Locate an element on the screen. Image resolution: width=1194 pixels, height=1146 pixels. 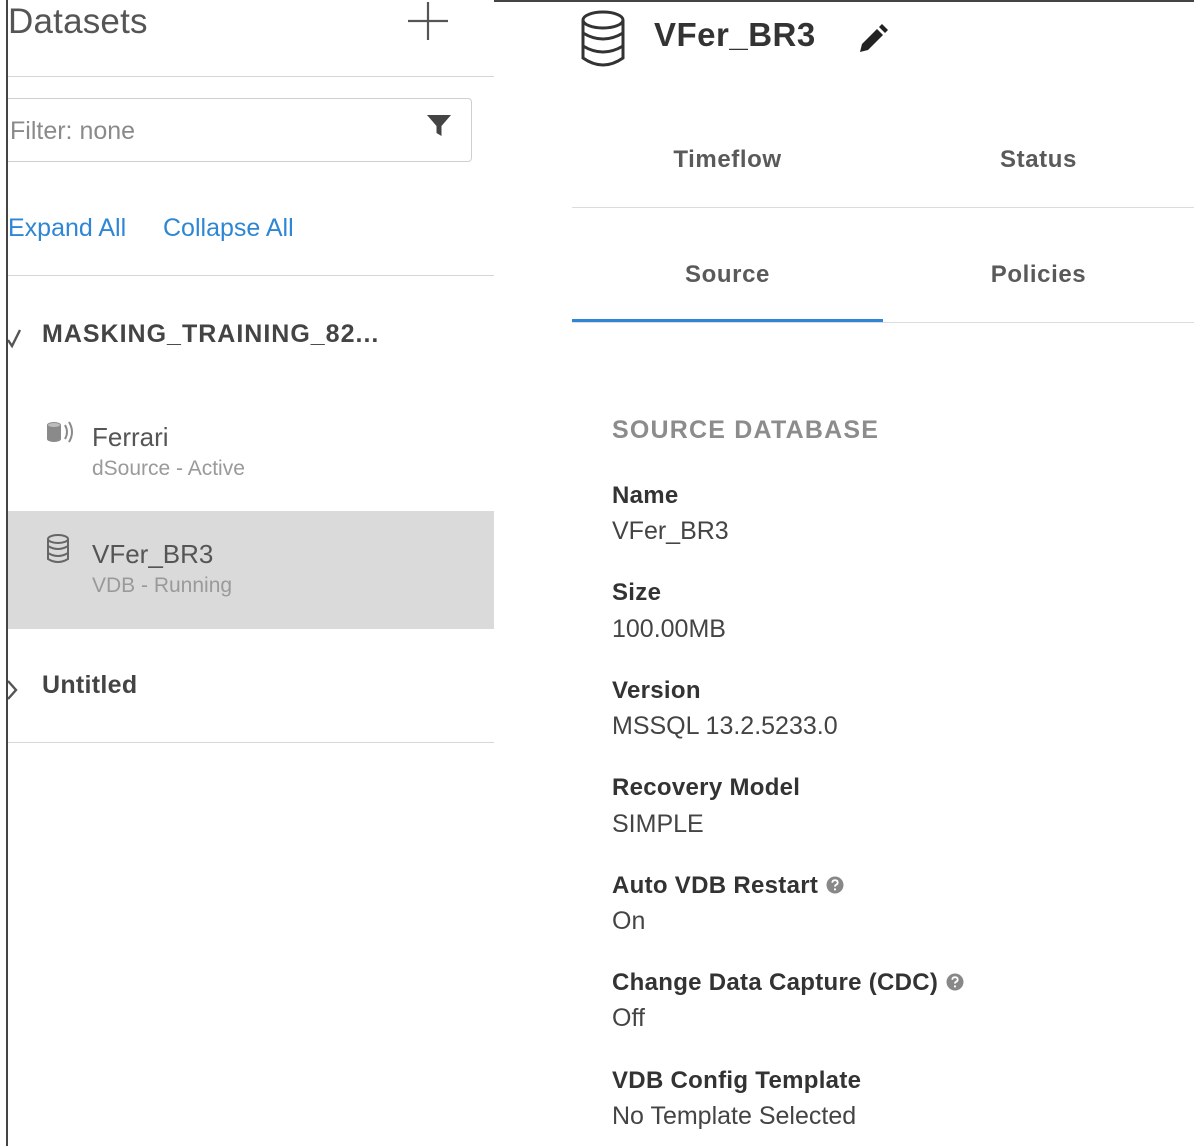
pencil-icon is located at coordinates (872, 40).